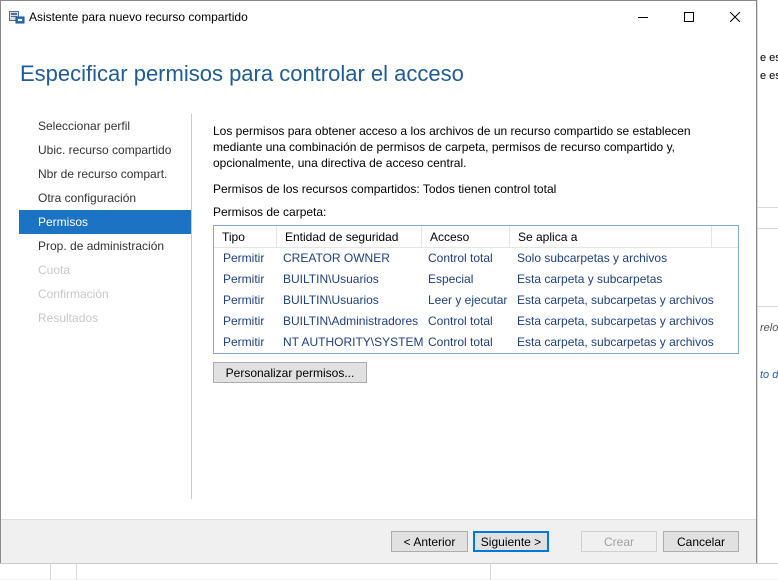 This screenshot has width=778, height=580. I want to click on back-button: < Anterior, so click(429, 541).